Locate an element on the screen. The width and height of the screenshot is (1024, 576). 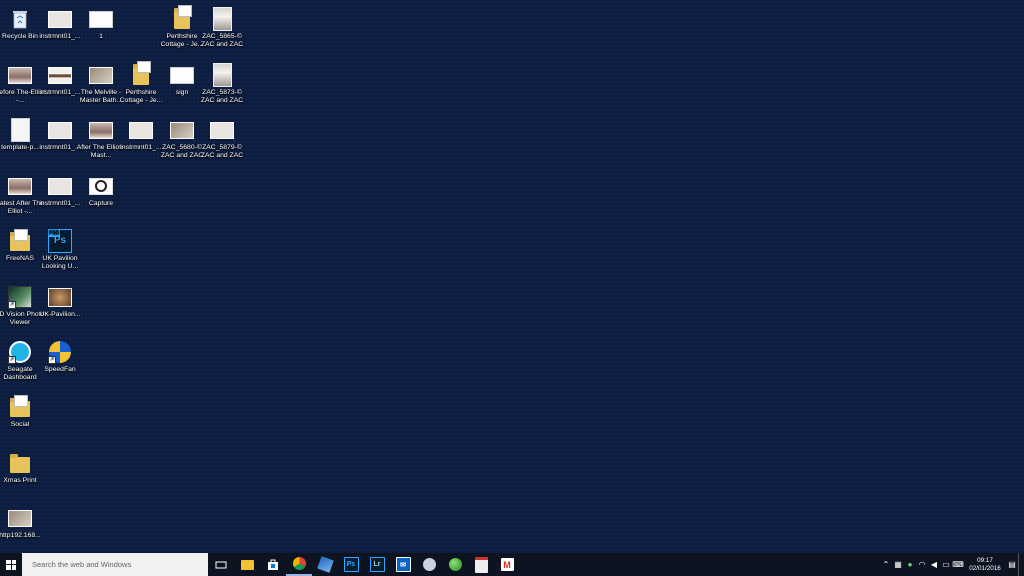
tray-wifi-icon: ◠ is located at coordinates (922, 564).